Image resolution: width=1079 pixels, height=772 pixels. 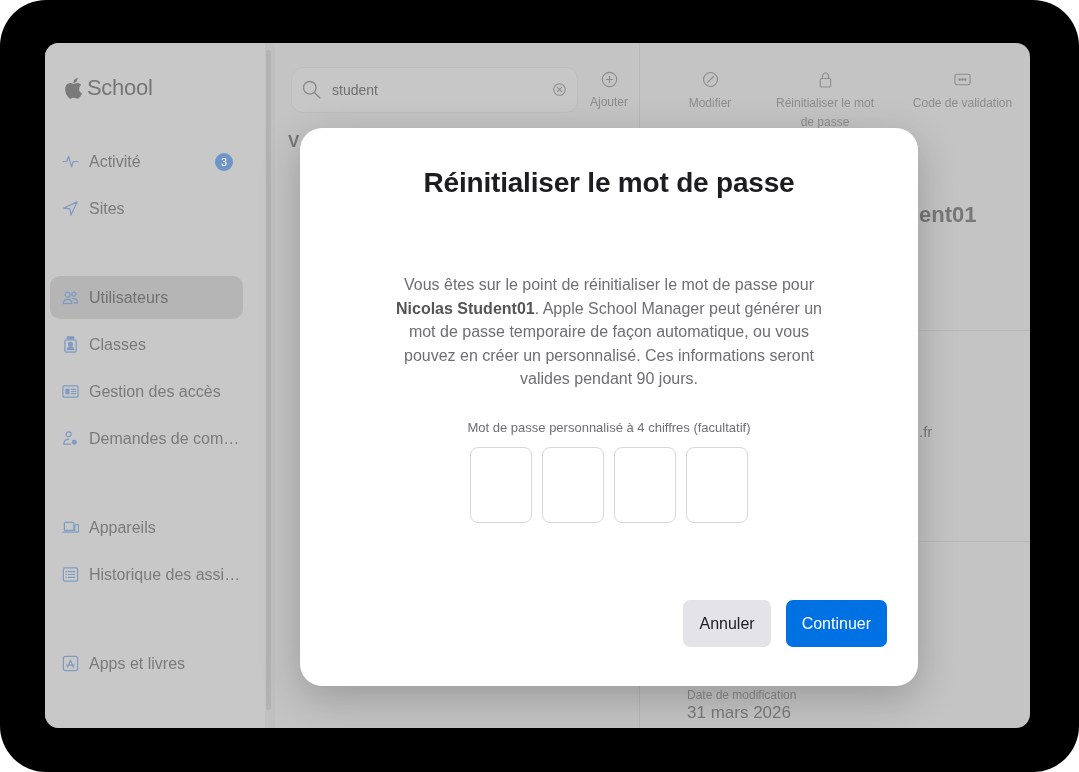 What do you see at coordinates (710, 79) in the screenshot?
I see `circle-slash-icon` at bounding box center [710, 79].